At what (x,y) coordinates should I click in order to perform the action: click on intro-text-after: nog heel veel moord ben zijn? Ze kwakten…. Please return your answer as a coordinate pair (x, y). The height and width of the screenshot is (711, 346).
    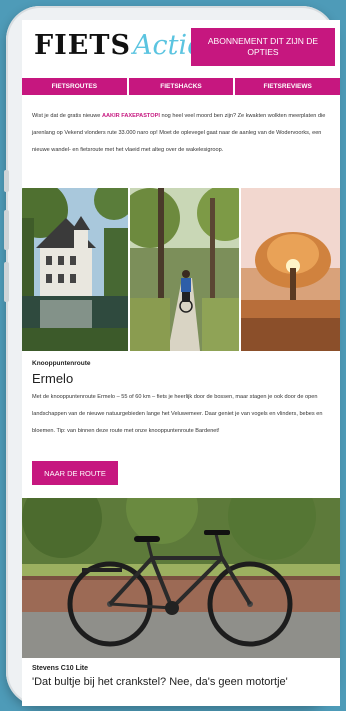
    Looking at the image, I should click on (179, 133).